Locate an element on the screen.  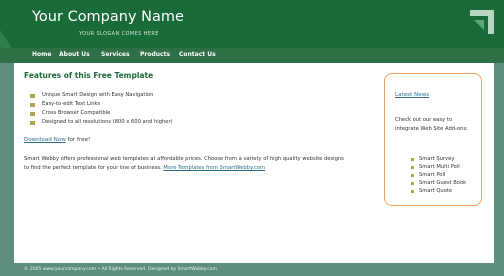
nav-contact-us: Contact Us is located at coordinates (197, 54).